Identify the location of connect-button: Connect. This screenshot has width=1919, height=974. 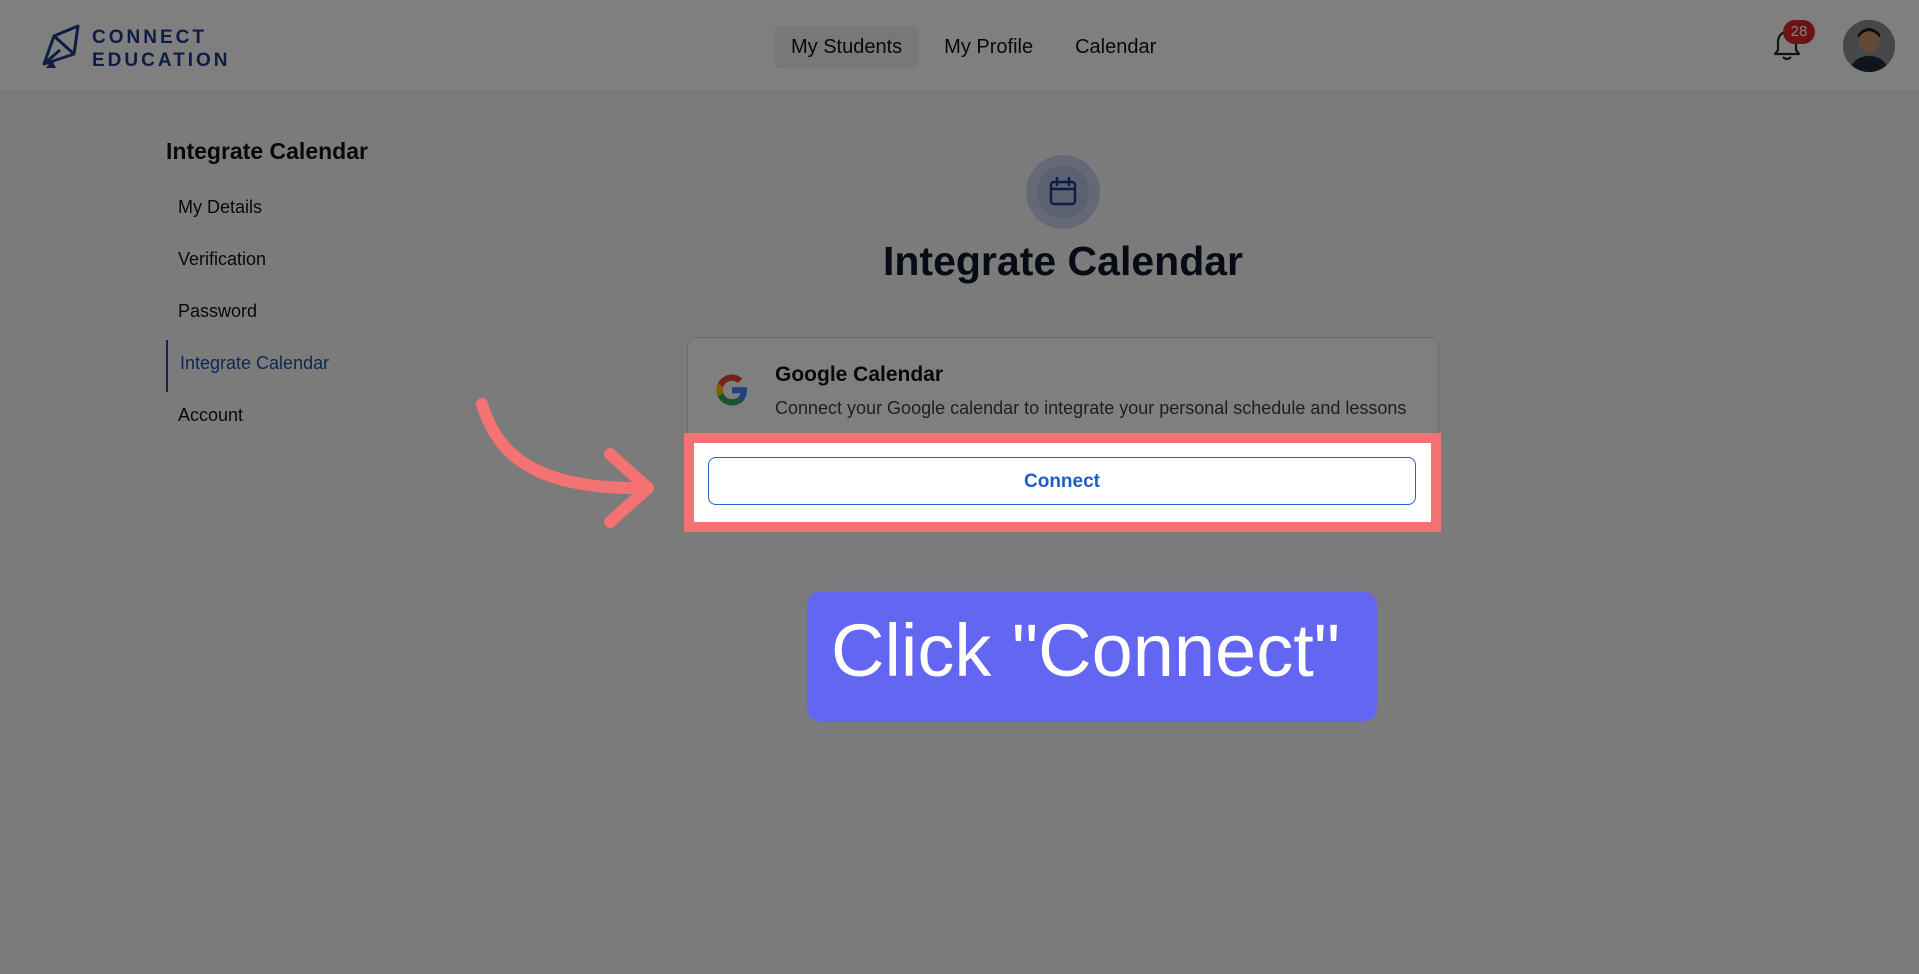
(1062, 481).